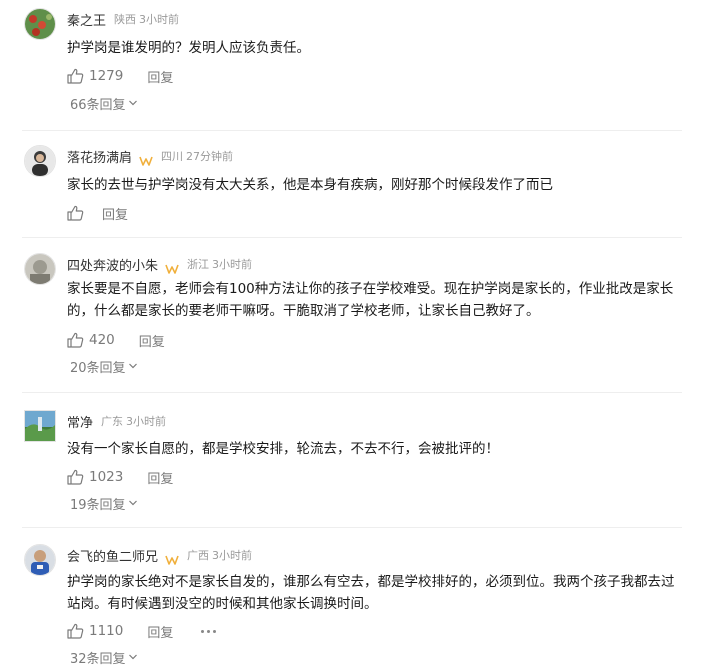  I want to click on like-button: 1110, so click(95, 631).